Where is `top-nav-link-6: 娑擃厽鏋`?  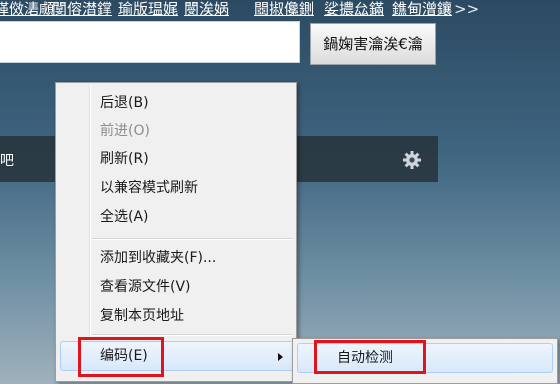 top-nav-link-6: 娑擃厽鏋 is located at coordinates (354, 9).